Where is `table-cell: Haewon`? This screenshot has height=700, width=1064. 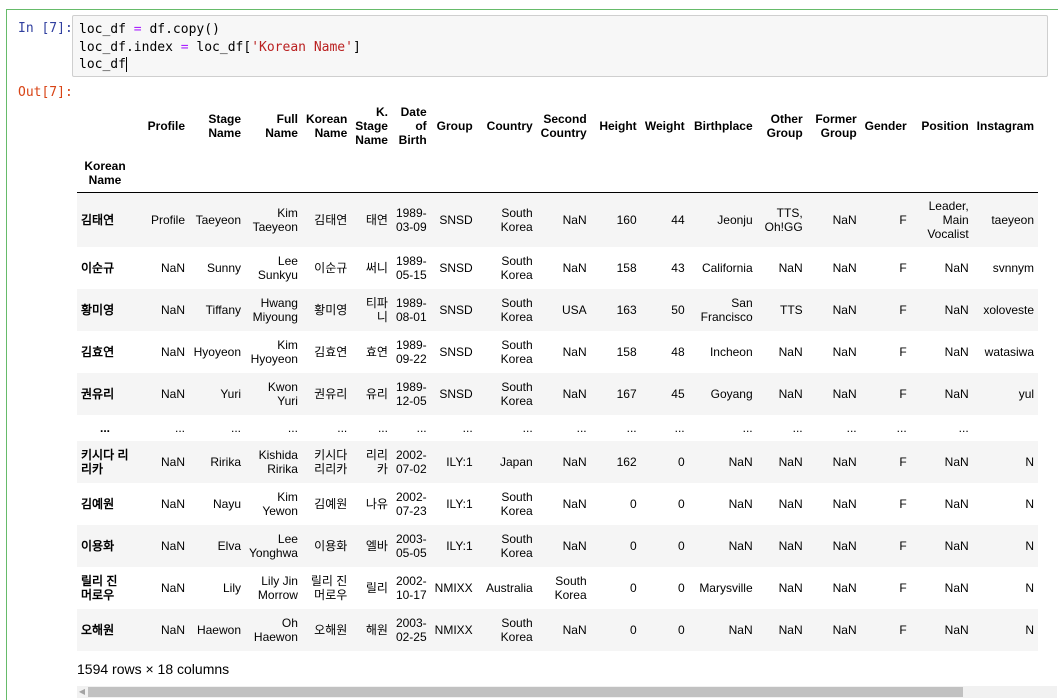
table-cell: Haewon is located at coordinates (218, 629).